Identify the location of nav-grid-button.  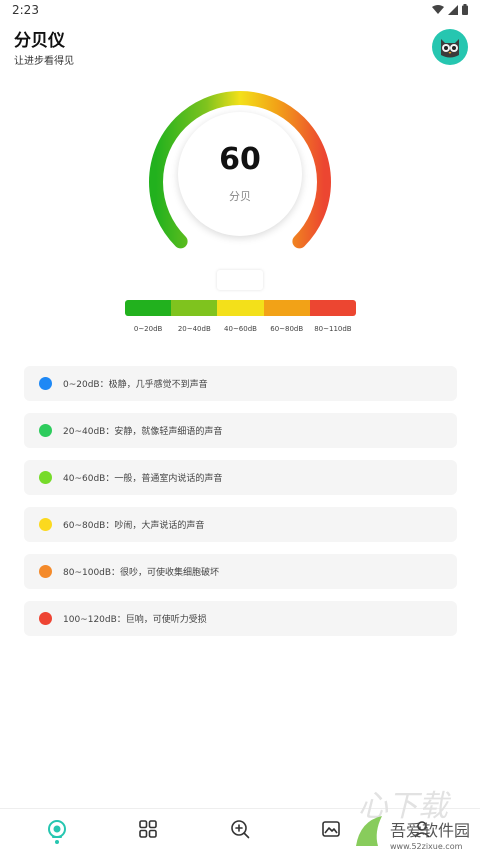
(148, 829).